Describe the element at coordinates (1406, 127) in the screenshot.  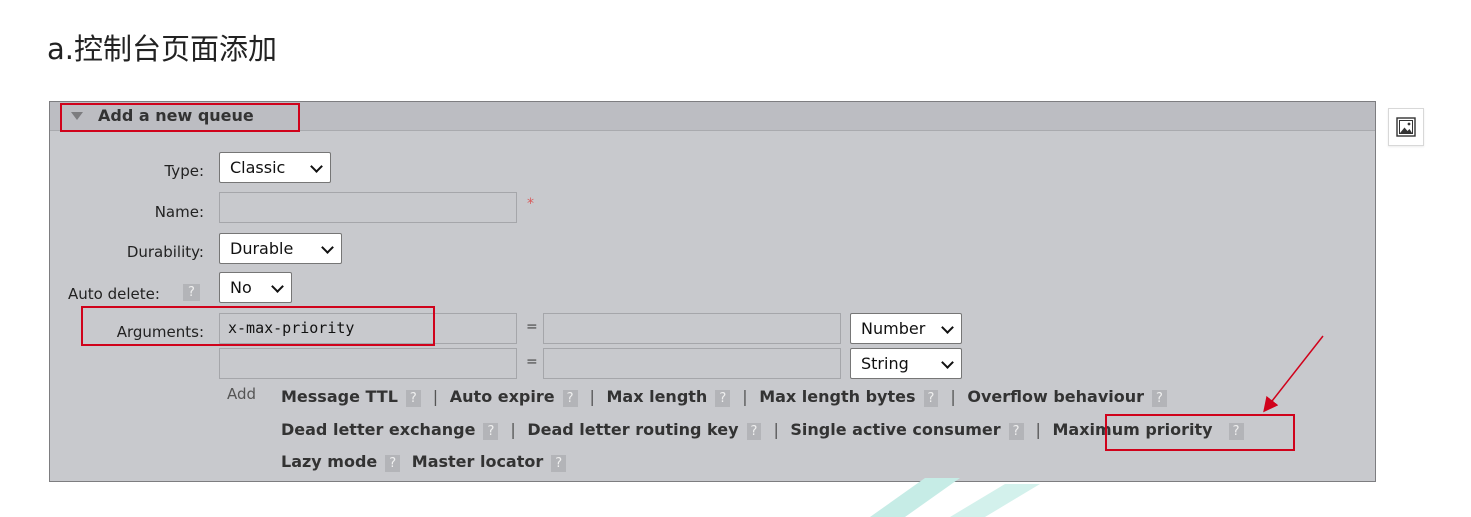
I see `image-icon` at that location.